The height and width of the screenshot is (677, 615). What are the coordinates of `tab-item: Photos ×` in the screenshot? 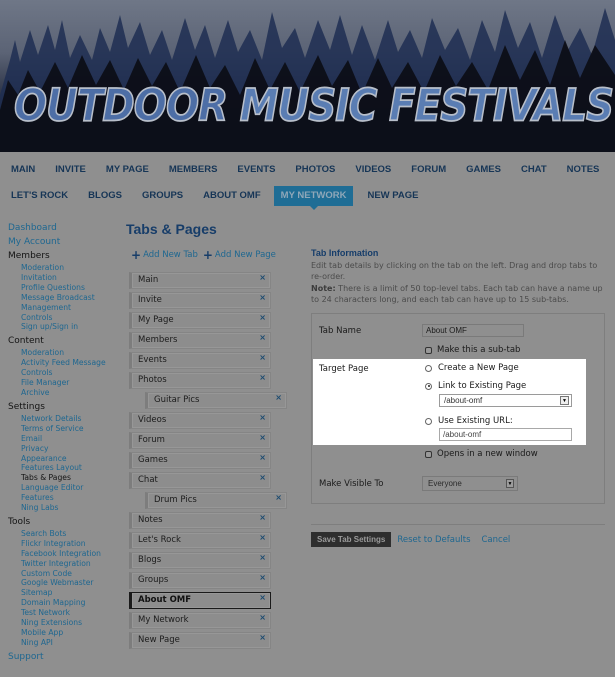 It's located at (200, 380).